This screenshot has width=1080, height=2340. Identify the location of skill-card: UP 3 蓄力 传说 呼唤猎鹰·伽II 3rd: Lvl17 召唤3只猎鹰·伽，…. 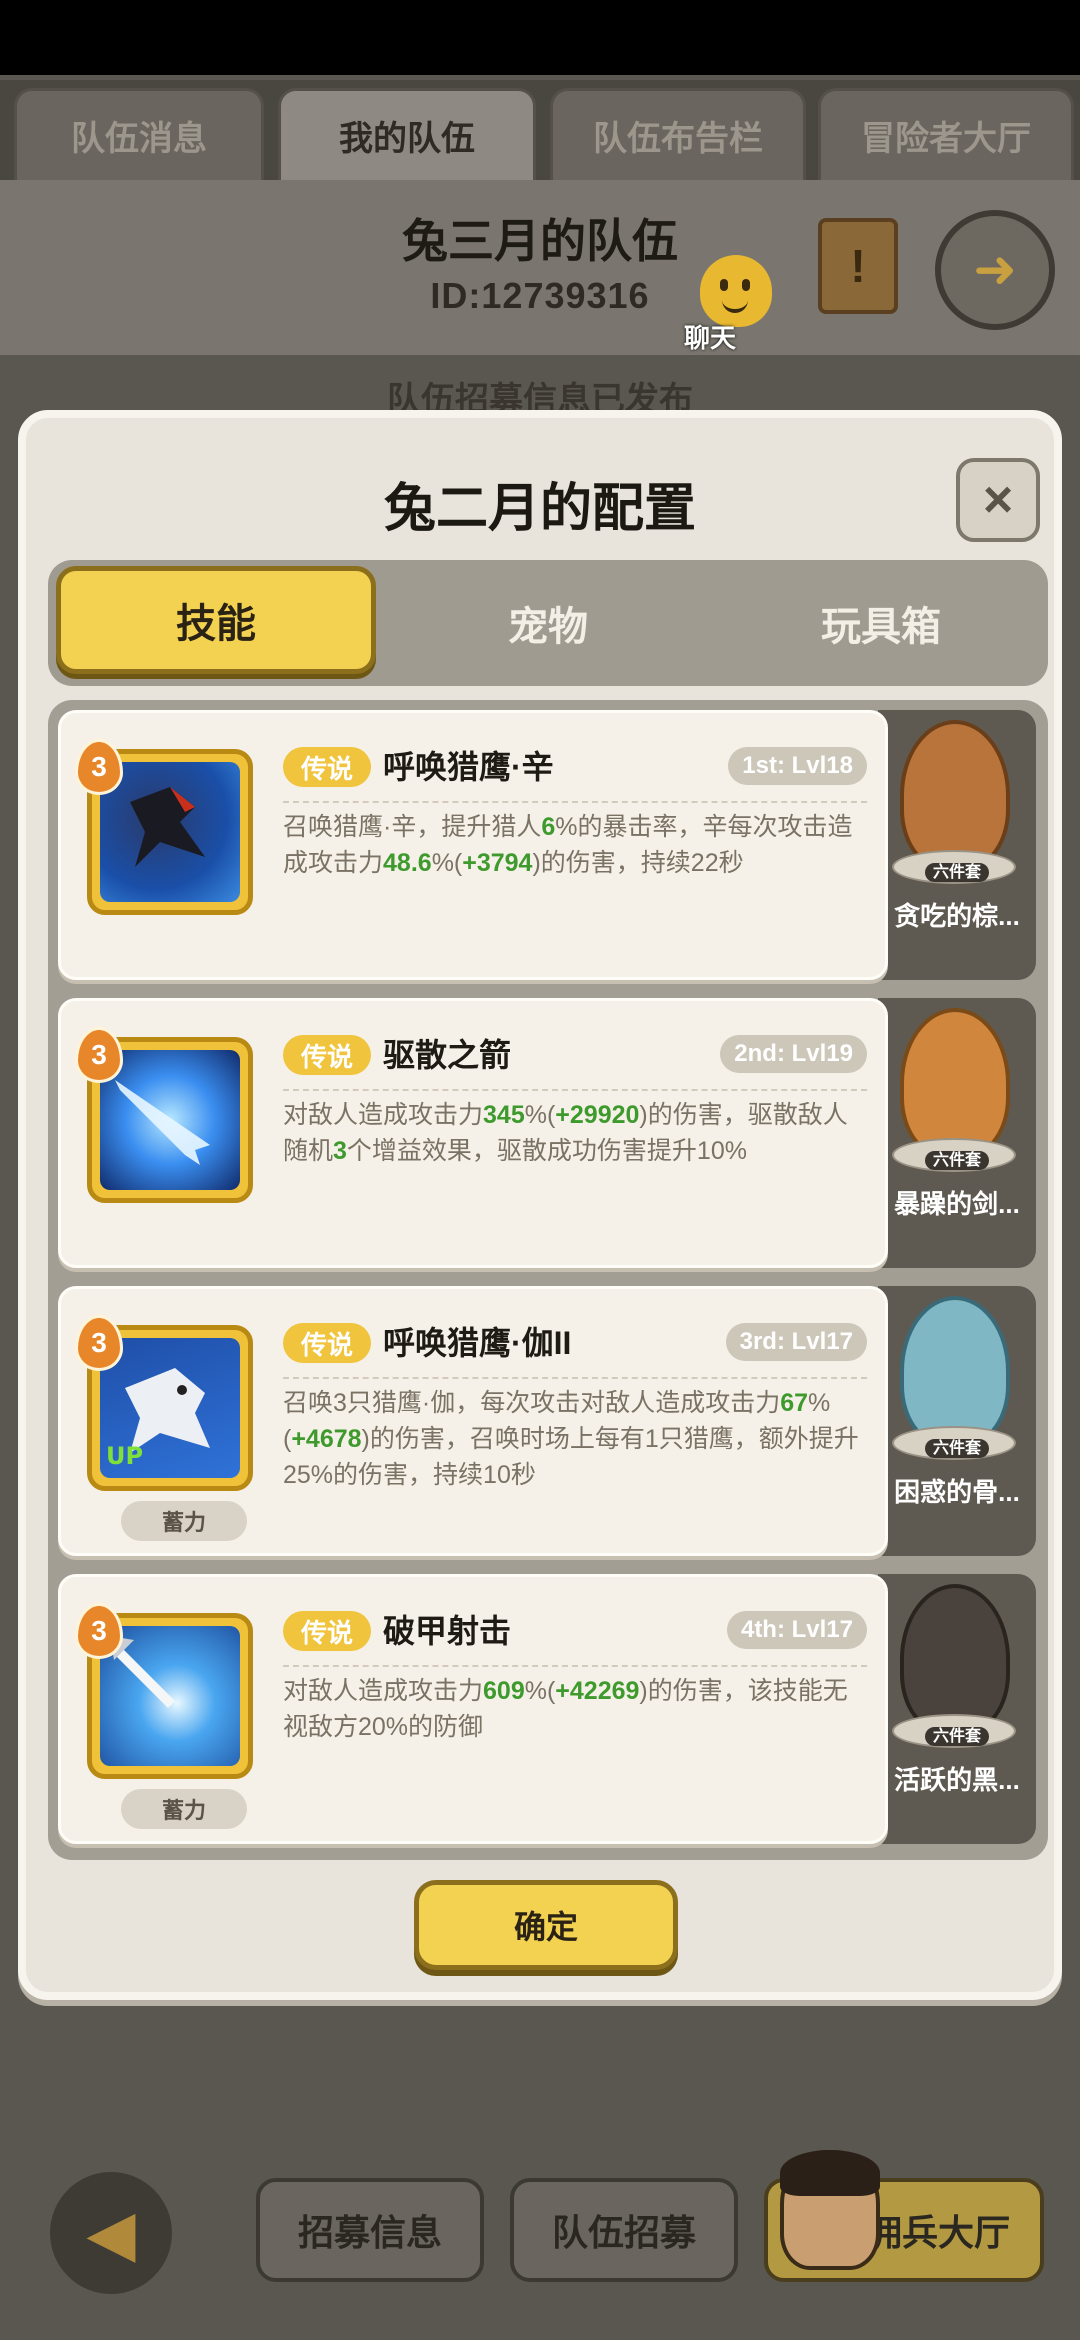
(473, 1421).